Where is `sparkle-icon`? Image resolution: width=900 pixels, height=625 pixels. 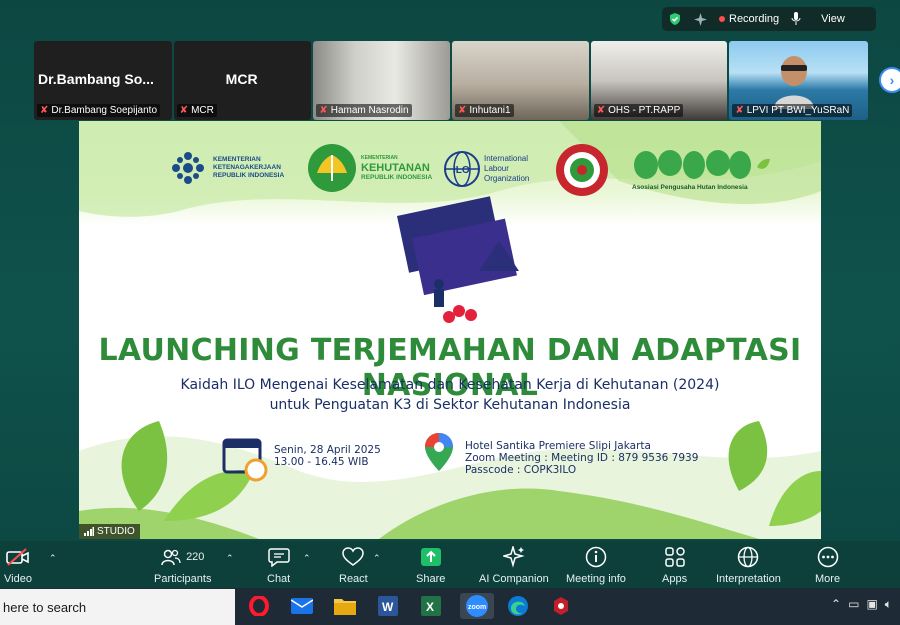 sparkle-icon is located at coordinates (700, 19).